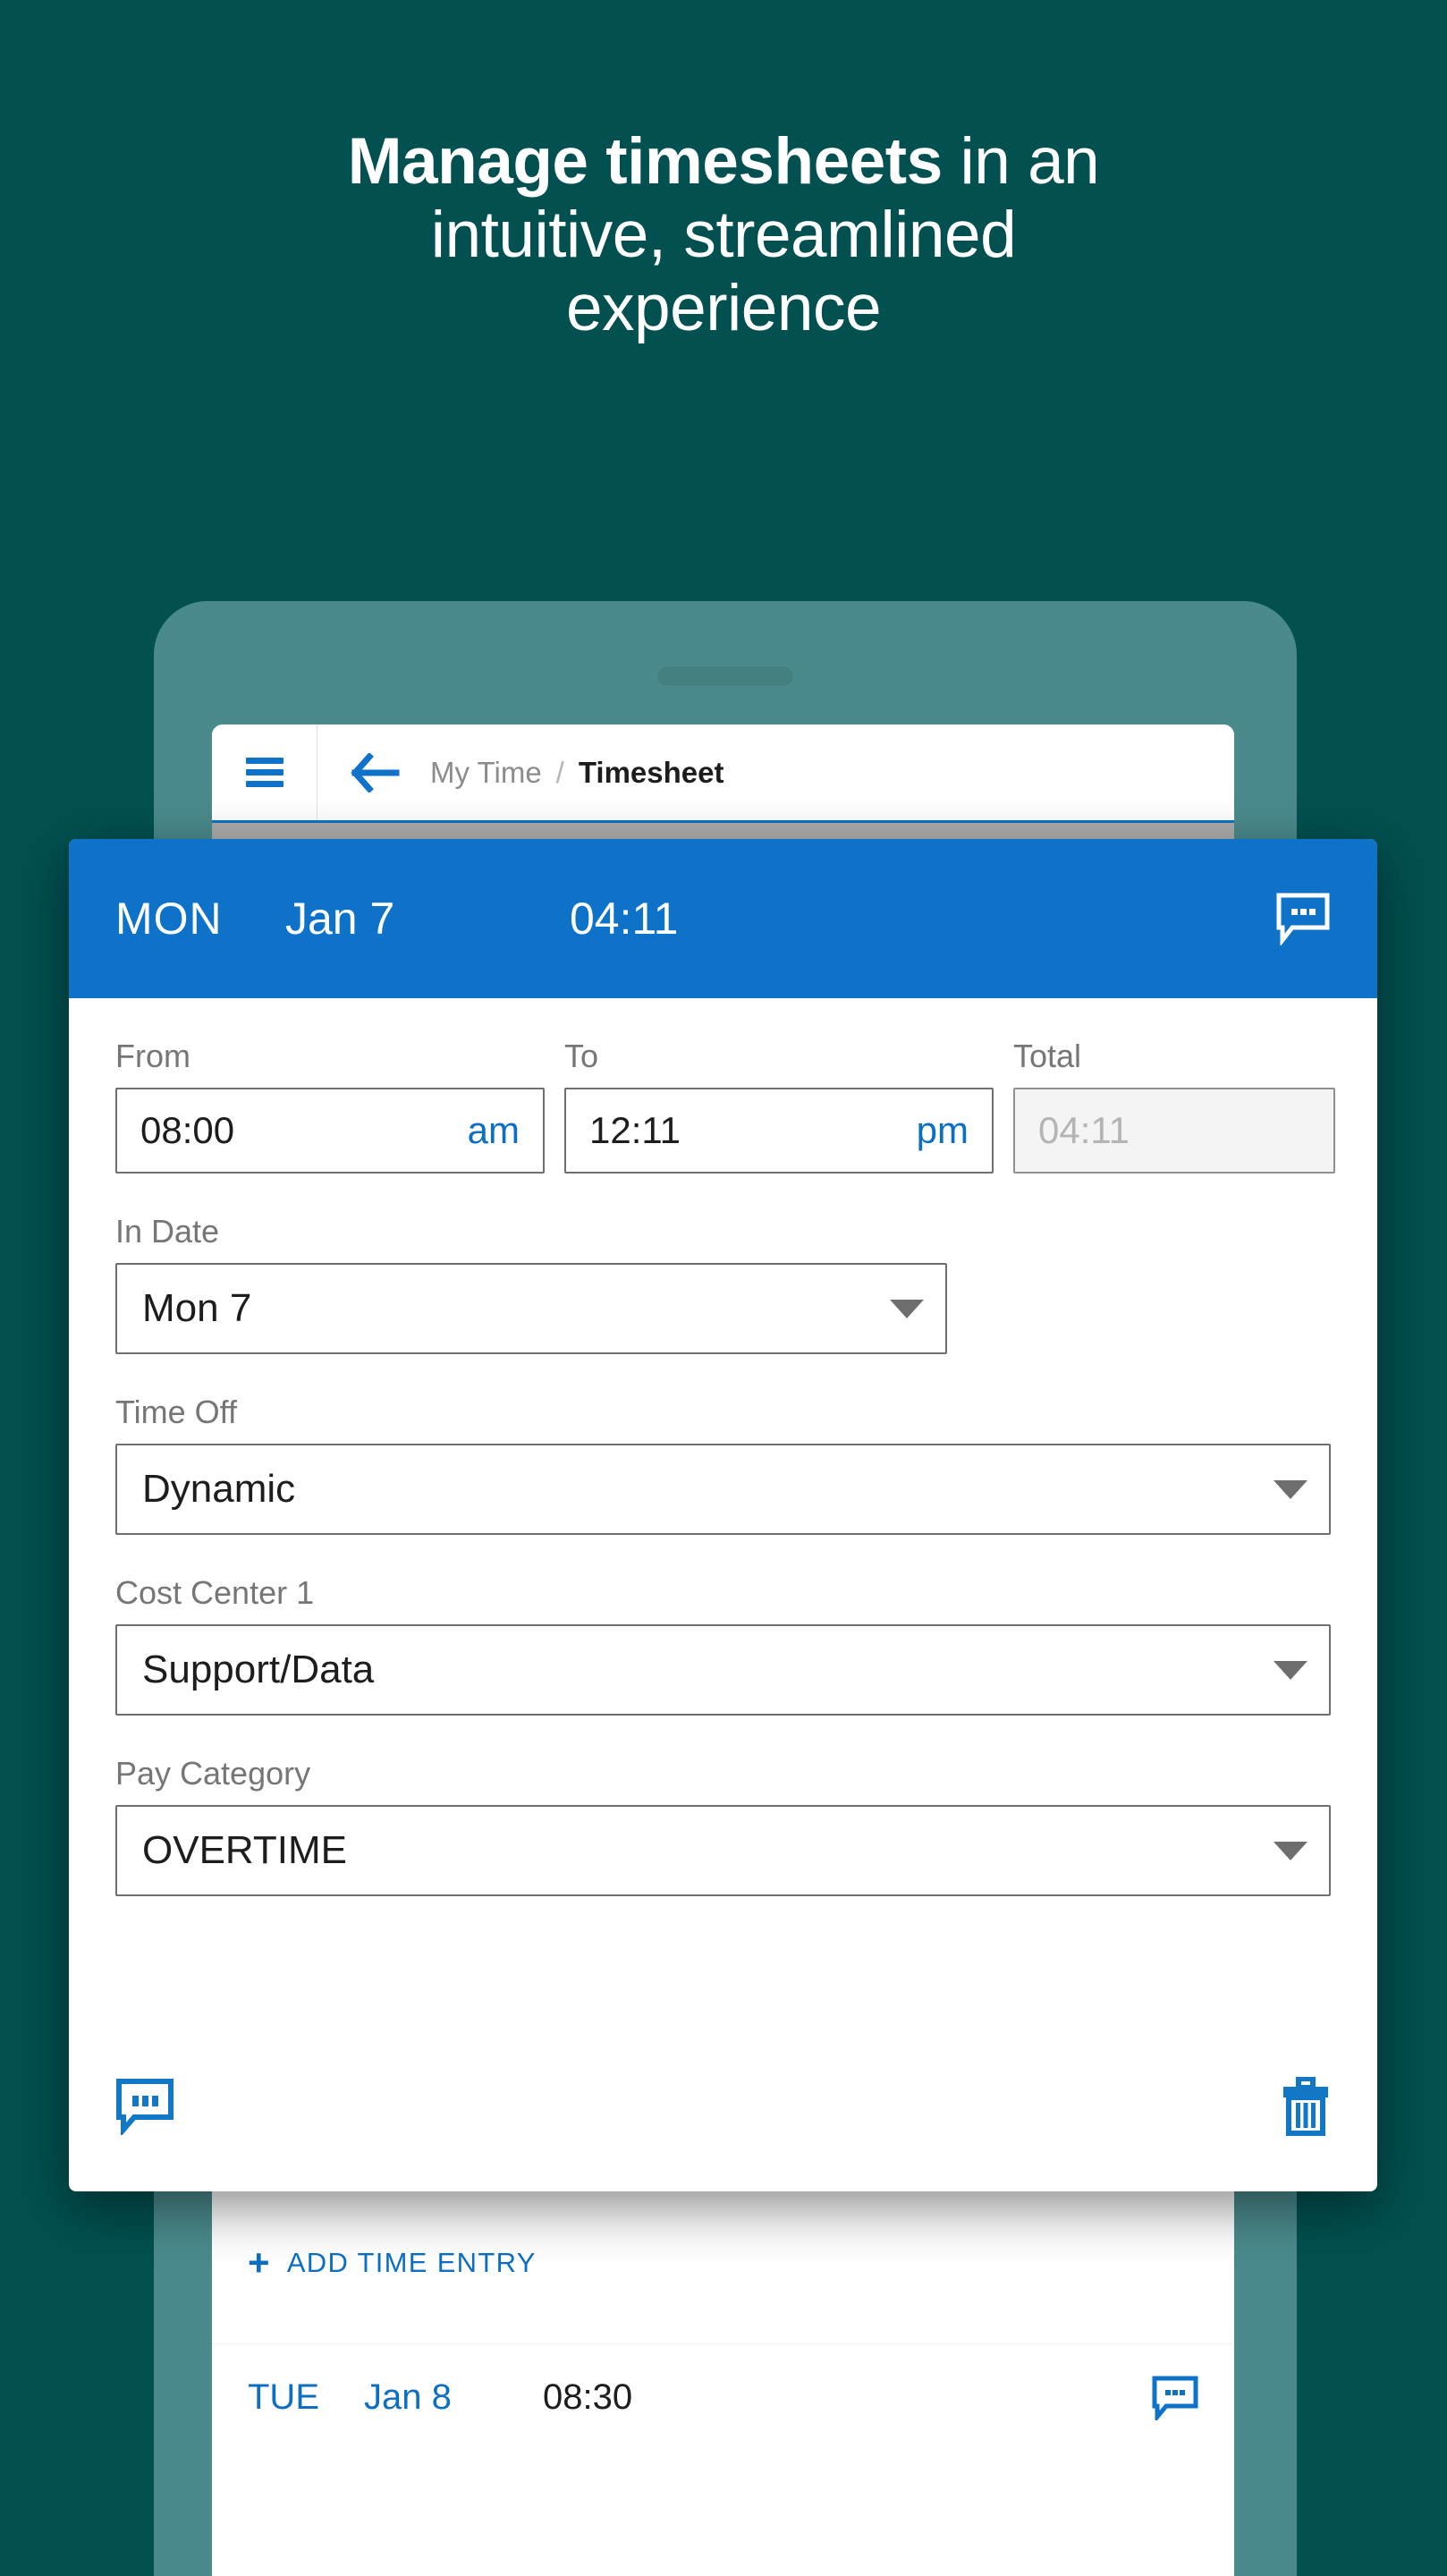  I want to click on hamburger-menu-icon, so click(264, 772).